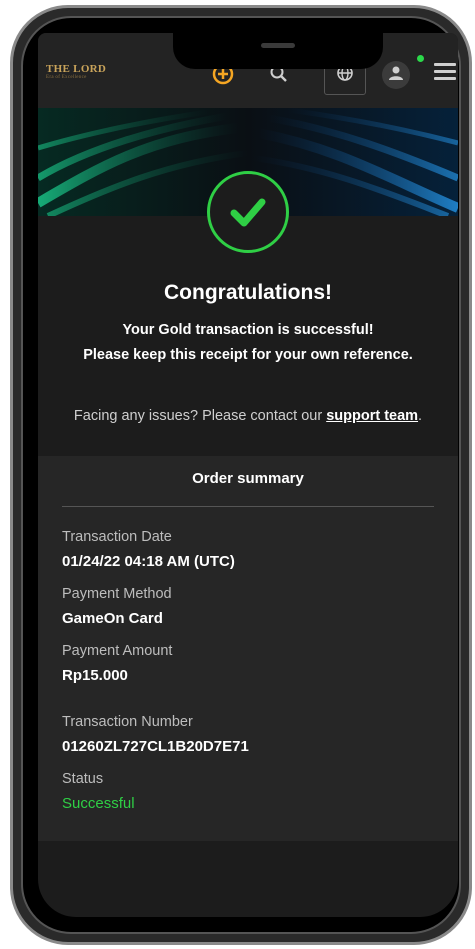  I want to click on transaction-date-label: Transaction Date, so click(117, 537).